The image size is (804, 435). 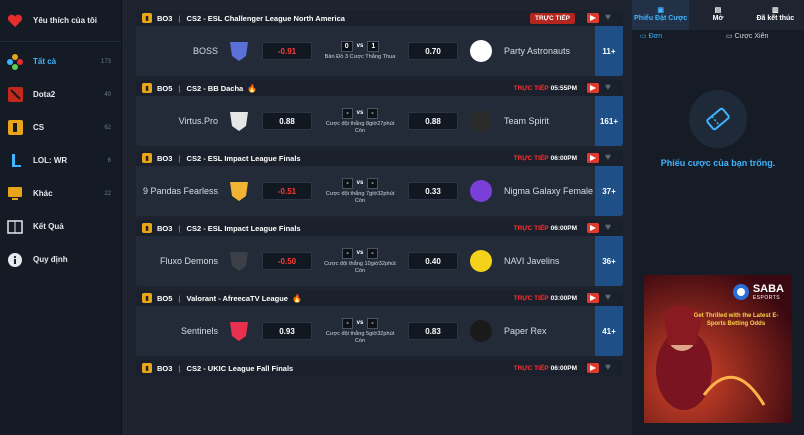 I want to click on tab-open: ▤ Mở, so click(x=717, y=15).